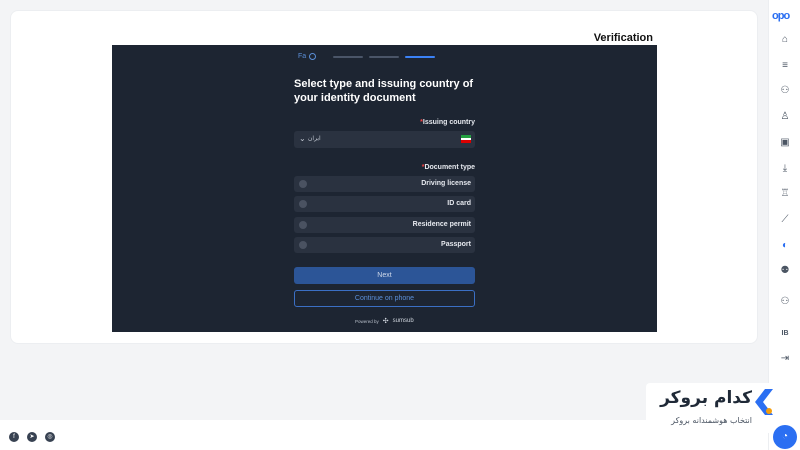  I want to click on users-icon: ⚇, so click(785, 91).